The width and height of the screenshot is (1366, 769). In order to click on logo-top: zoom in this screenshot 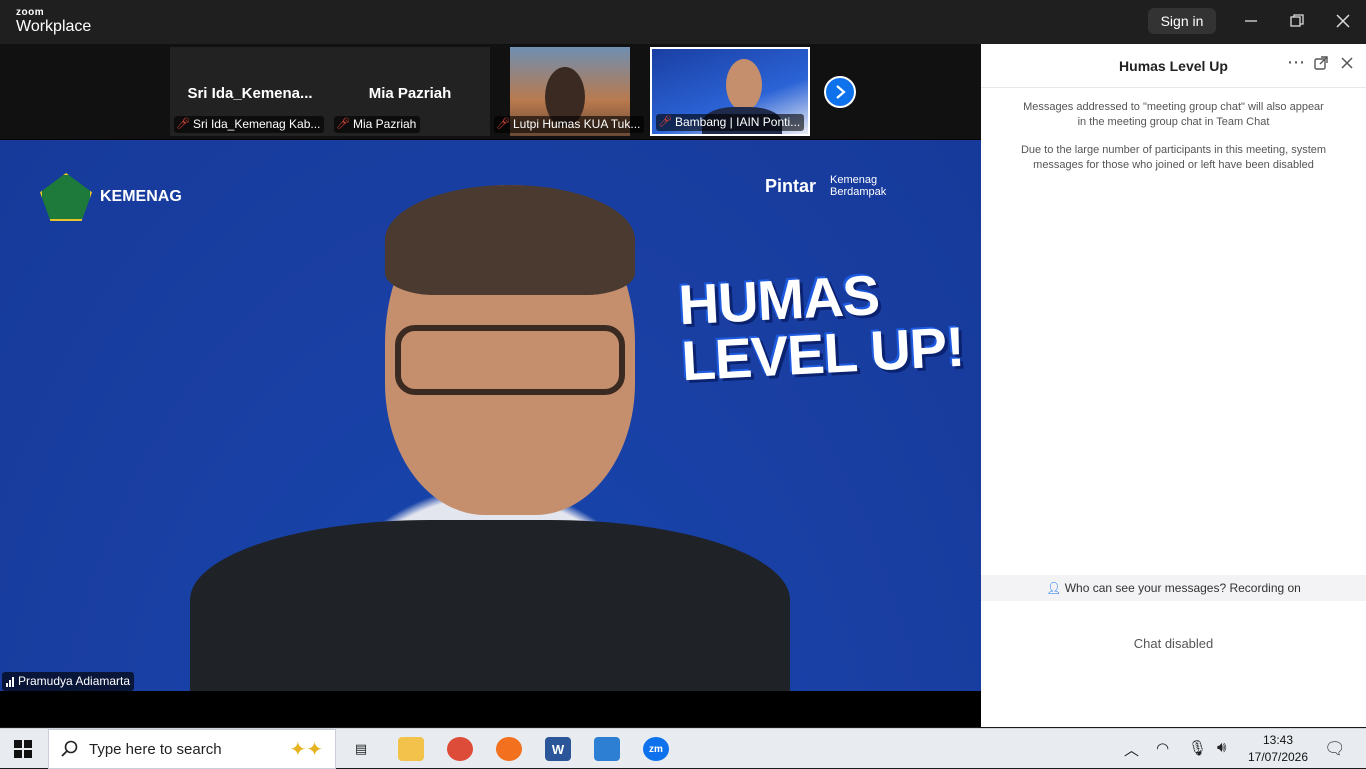, I will do `click(30, 12)`.